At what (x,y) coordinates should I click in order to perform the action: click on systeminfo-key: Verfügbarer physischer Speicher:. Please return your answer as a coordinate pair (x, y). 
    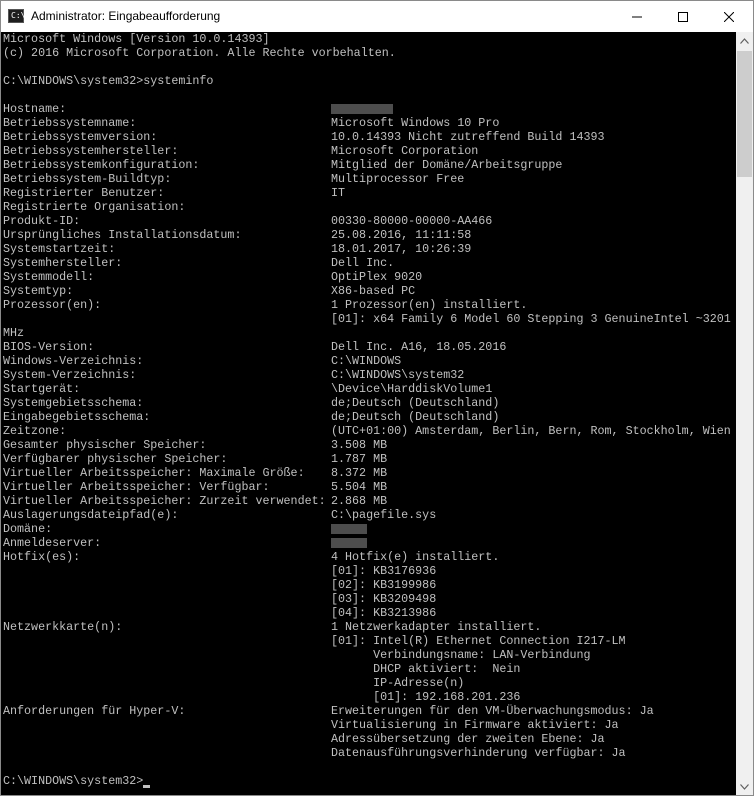
    Looking at the image, I should click on (115, 459).